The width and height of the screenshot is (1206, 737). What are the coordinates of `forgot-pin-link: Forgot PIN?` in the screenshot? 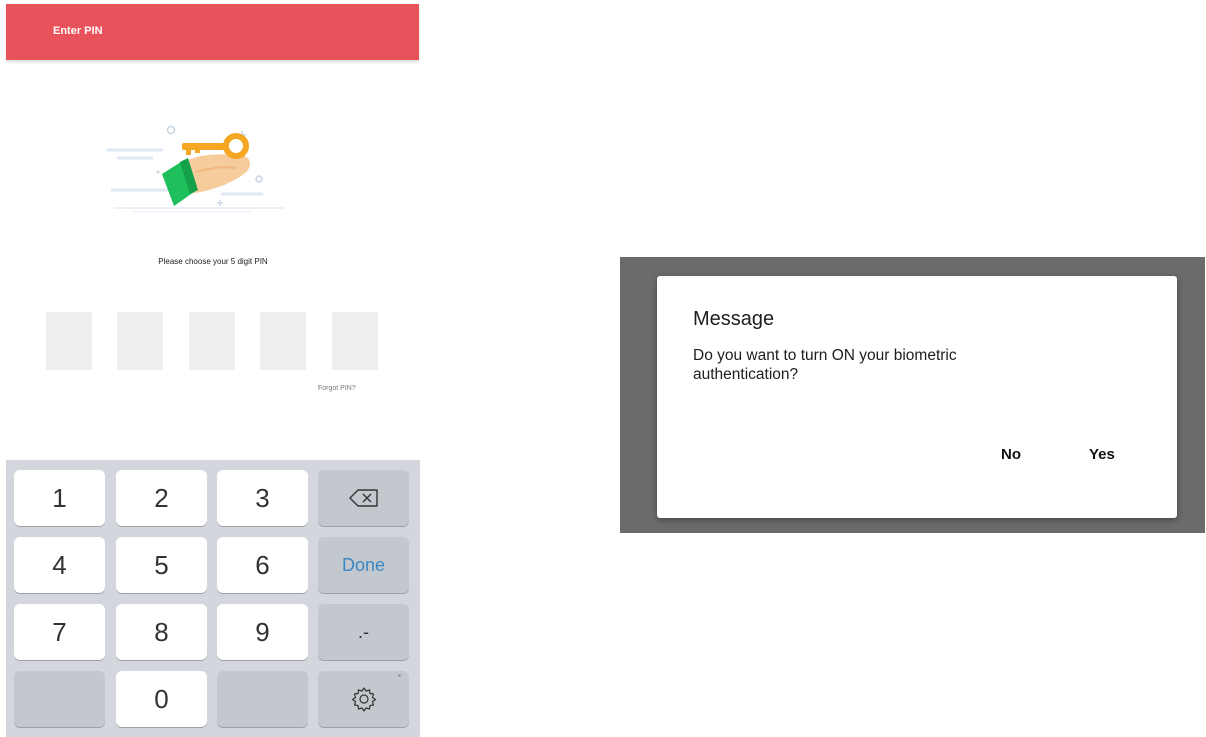 It's located at (337, 388).